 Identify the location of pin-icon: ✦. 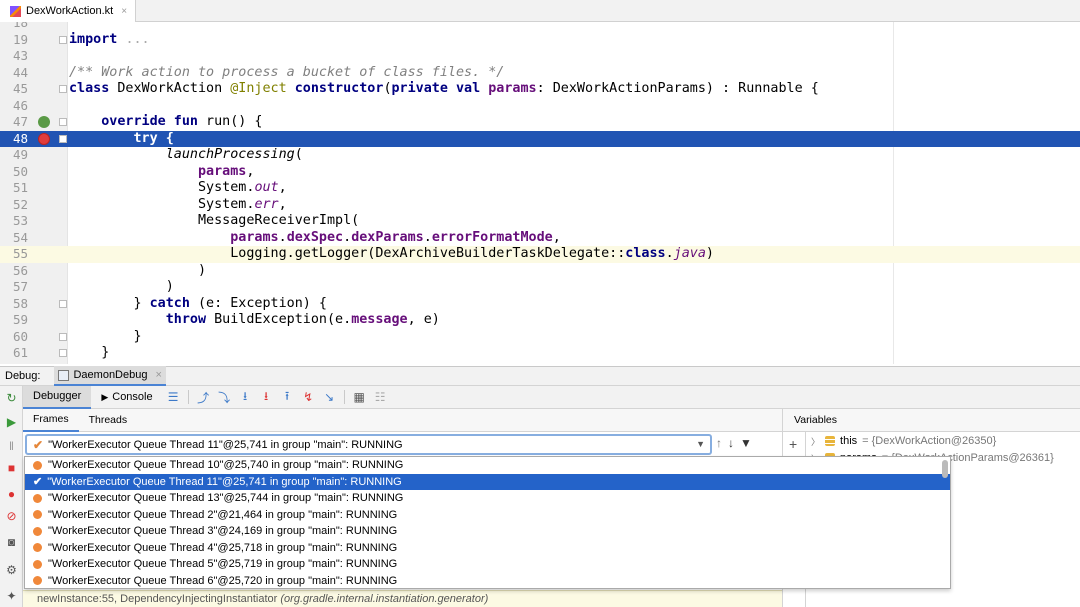
(11, 596).